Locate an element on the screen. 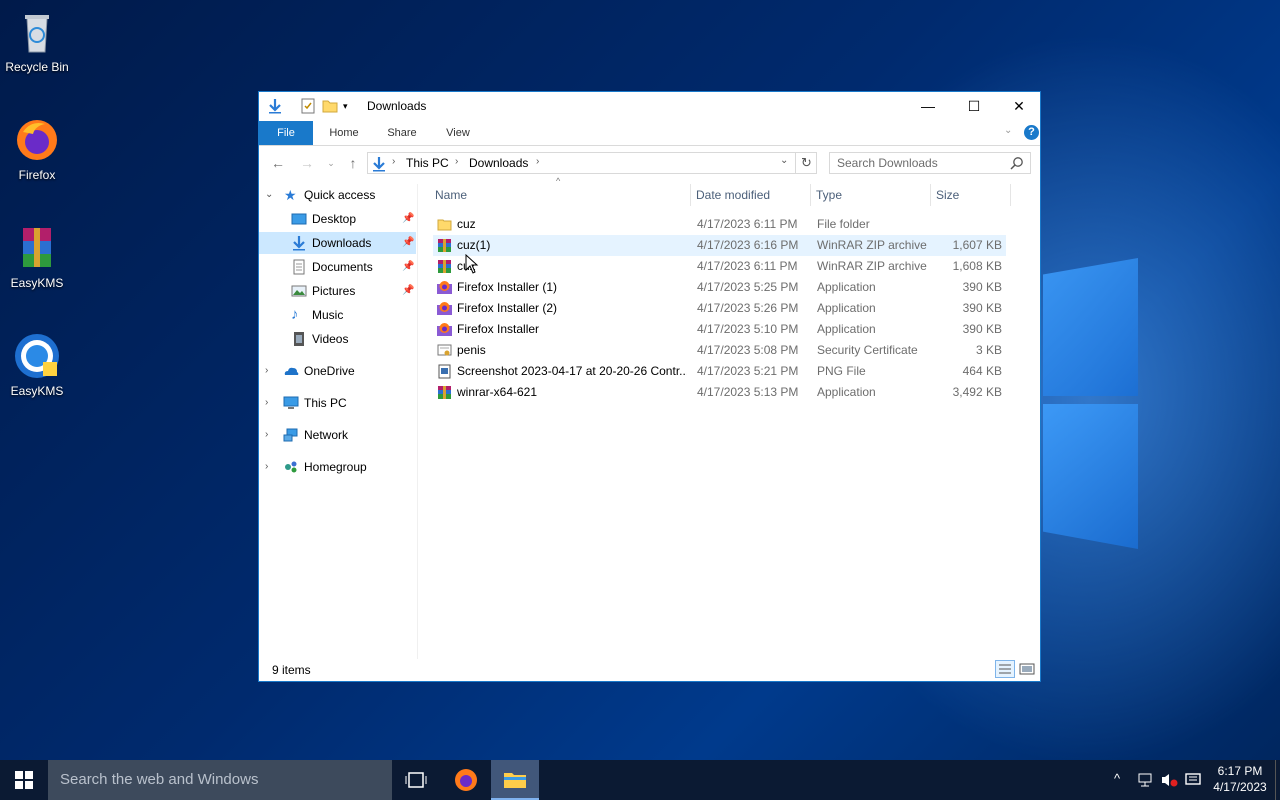 This screenshot has height=800, width=1280. address-bar: › This PC › Downloads › ⌄ ↻ is located at coordinates (592, 163).